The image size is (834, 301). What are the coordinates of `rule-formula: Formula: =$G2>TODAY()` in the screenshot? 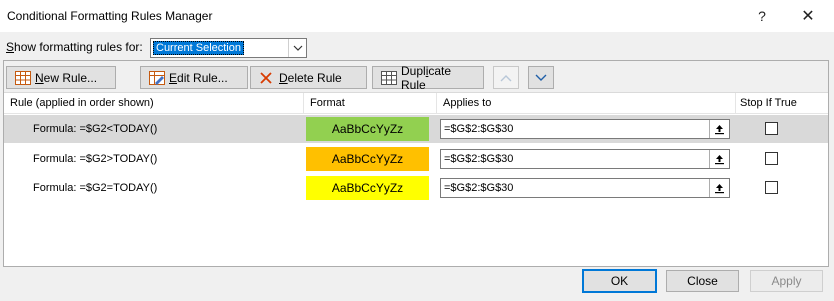 It's located at (95, 159).